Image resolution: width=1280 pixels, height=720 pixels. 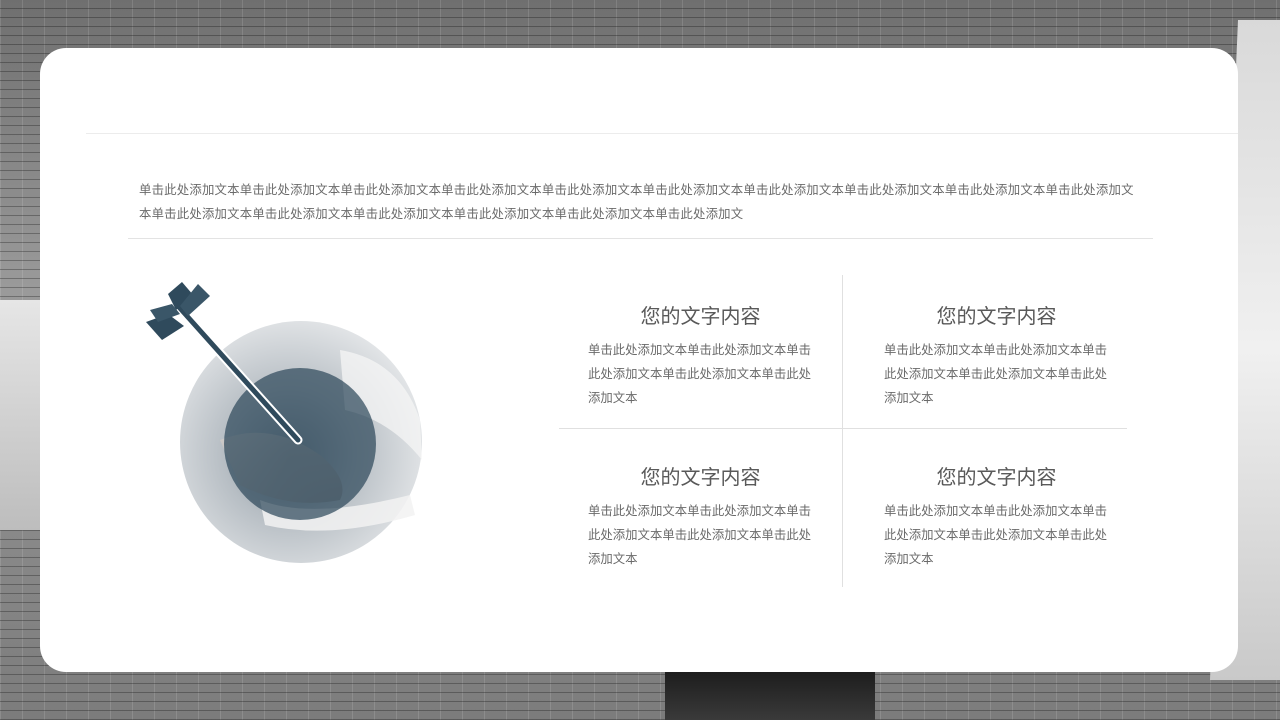 What do you see at coordinates (770, 696) in the screenshot?
I see `background-window` at bounding box center [770, 696].